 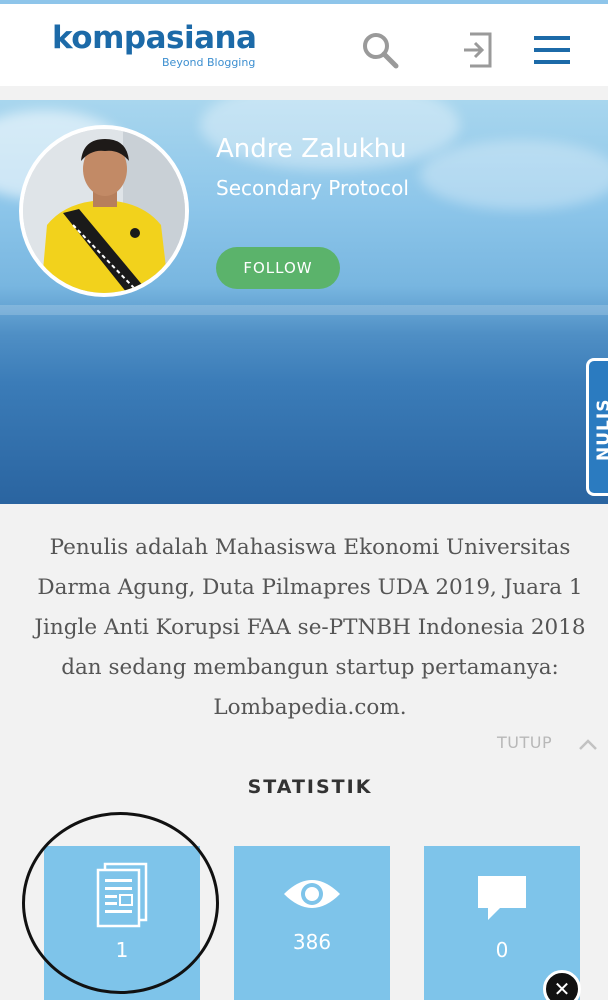 I want to click on login-icon, so click(x=478, y=50).